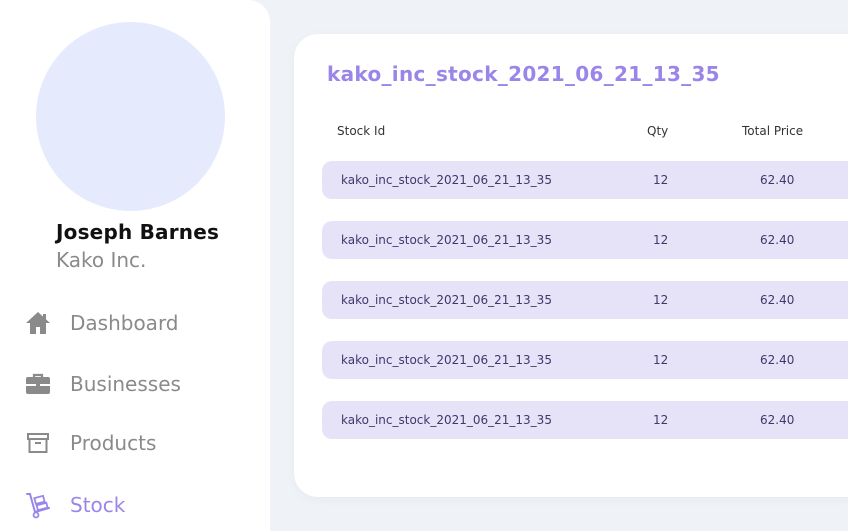 This screenshot has width=848, height=531. I want to click on sidebar-item-label: Stock, so click(98, 505).